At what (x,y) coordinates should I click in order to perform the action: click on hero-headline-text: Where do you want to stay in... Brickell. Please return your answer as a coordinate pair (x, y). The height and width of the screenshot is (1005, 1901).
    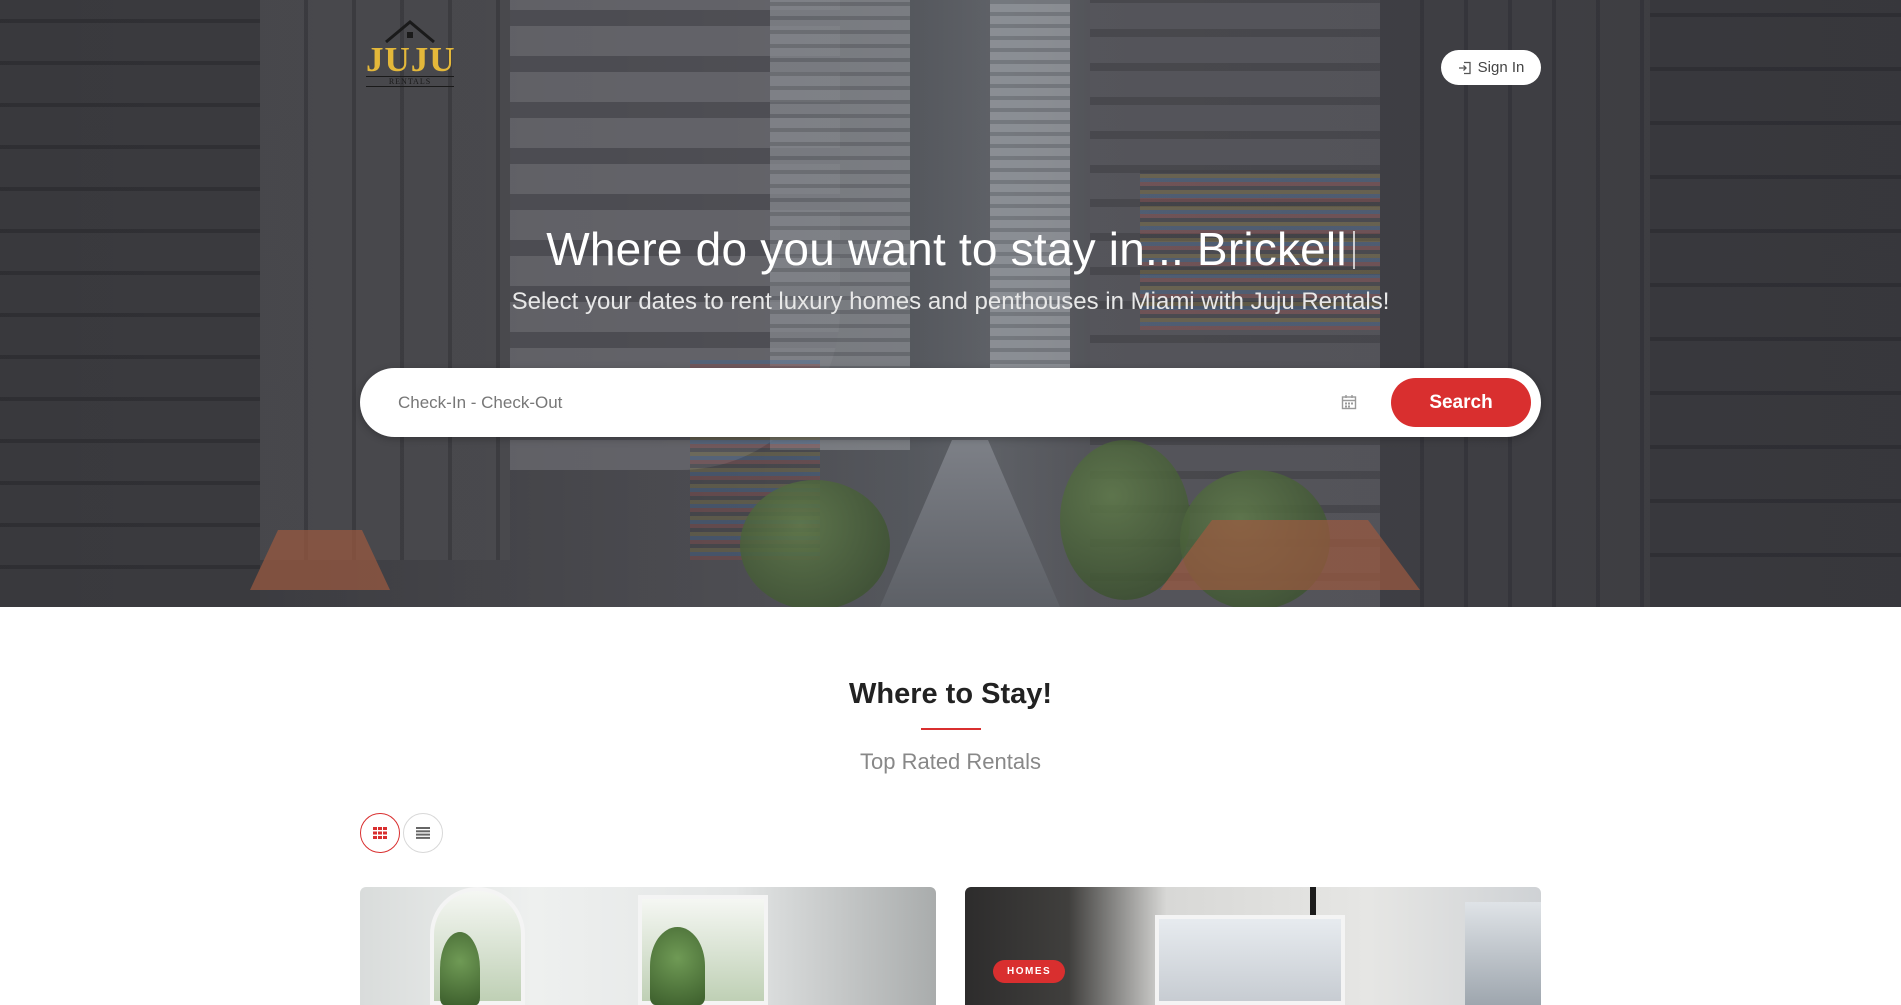
    Looking at the image, I should click on (946, 249).